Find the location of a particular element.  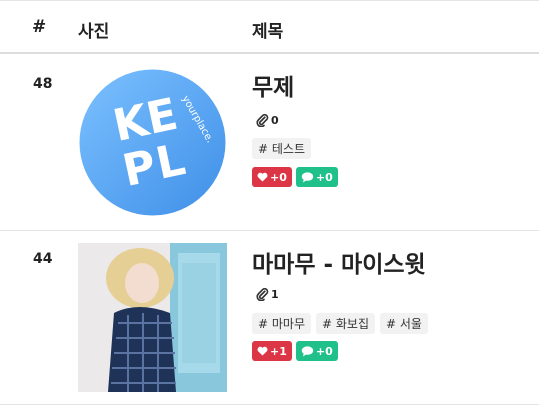

post-number: 44 is located at coordinates (43, 259).